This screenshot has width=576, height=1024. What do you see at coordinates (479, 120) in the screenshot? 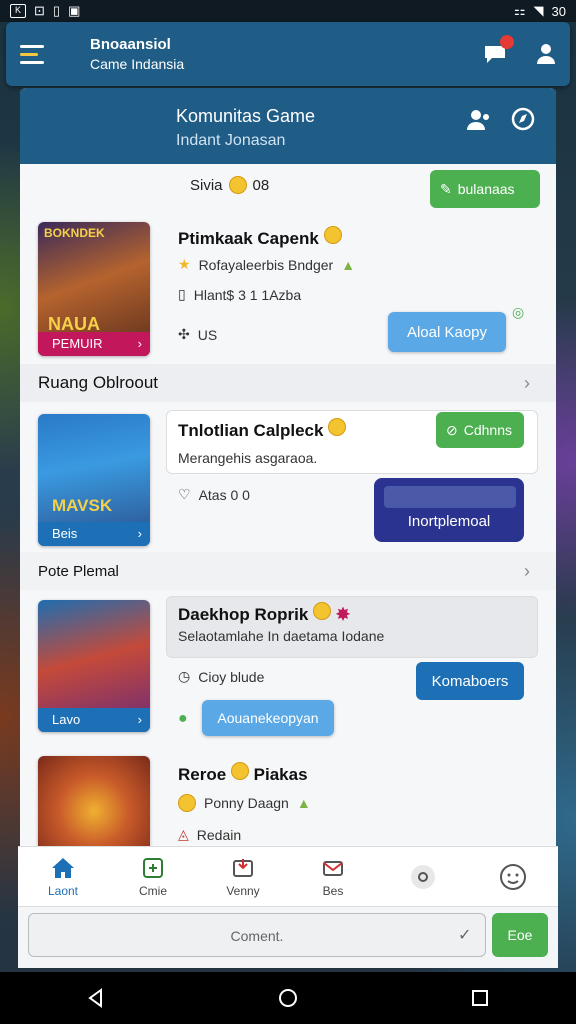
I see `members-icon` at bounding box center [479, 120].